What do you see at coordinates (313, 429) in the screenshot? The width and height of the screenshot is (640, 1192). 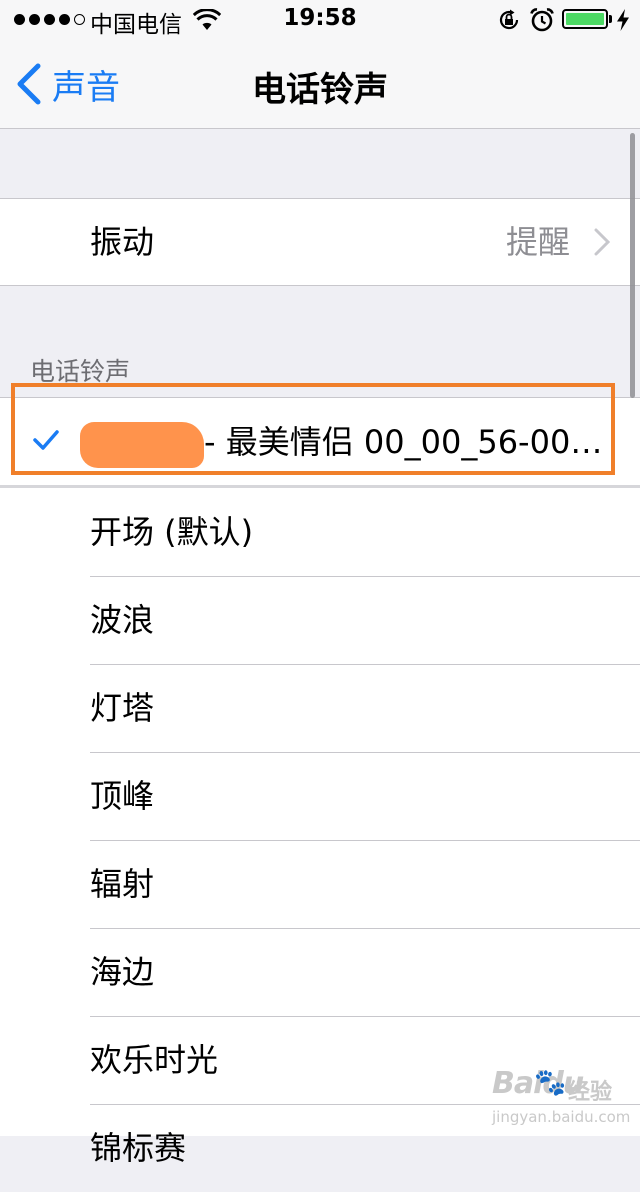 I see `highlight-box` at bounding box center [313, 429].